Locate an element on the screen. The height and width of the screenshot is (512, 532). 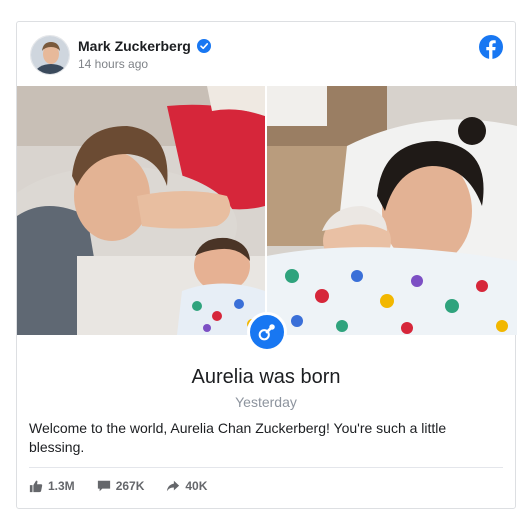
author-block: Mark Zuckerberg is located at coordinates (144, 46).